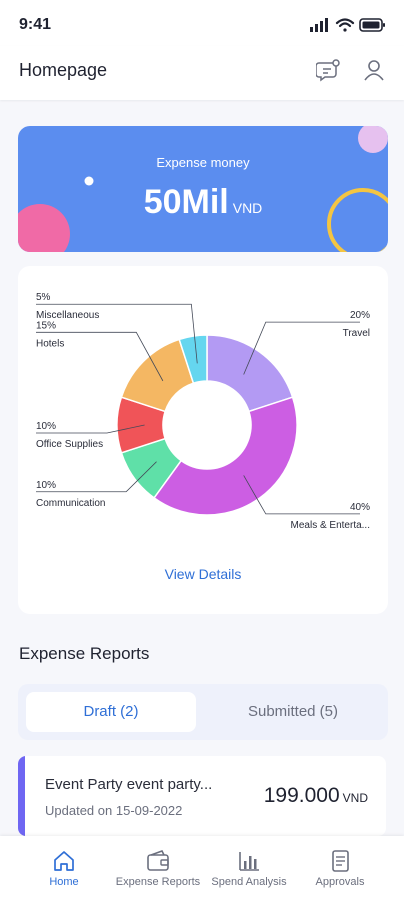  I want to click on status-bar: 9:41, so click(202, 23).